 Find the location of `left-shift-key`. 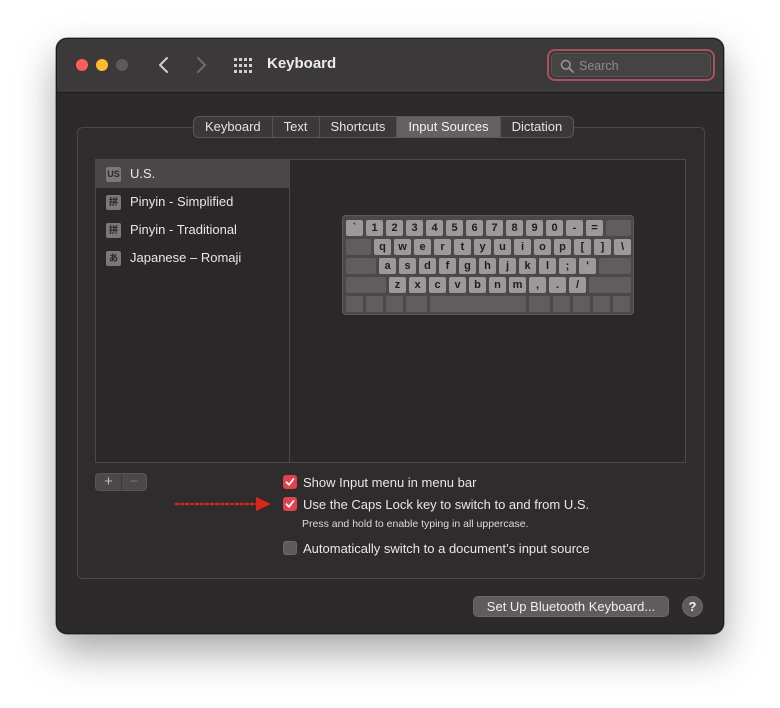

left-shift-key is located at coordinates (366, 285).